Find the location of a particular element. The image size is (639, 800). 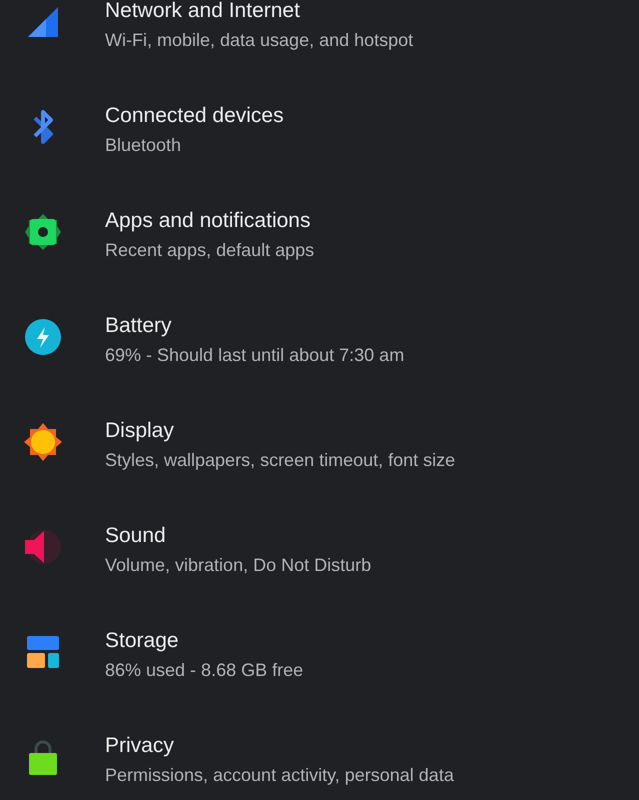

settings-item: Connected devices Bluetooth is located at coordinates (319, 154).